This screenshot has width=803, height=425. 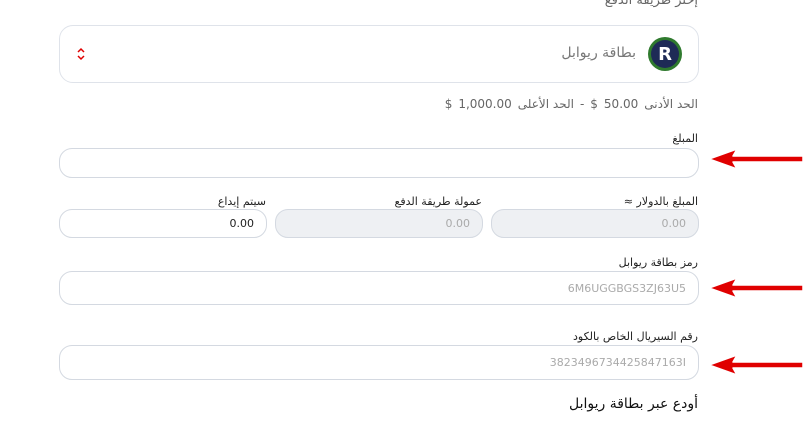 What do you see at coordinates (379, 54) in the screenshot?
I see `payment-method-select: R بطاقة ريوابل` at bounding box center [379, 54].